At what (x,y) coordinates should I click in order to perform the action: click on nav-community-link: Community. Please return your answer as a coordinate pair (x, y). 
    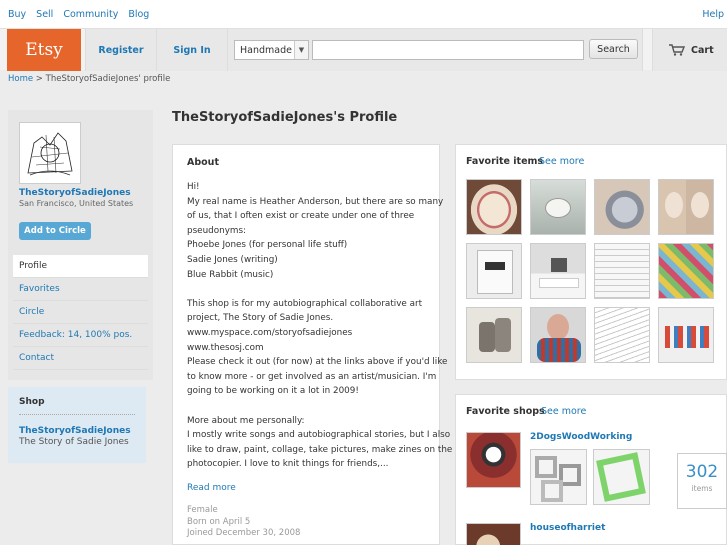
    Looking at the image, I should click on (90, 14).